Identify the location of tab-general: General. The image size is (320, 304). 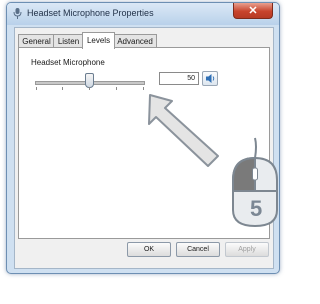
(36, 41).